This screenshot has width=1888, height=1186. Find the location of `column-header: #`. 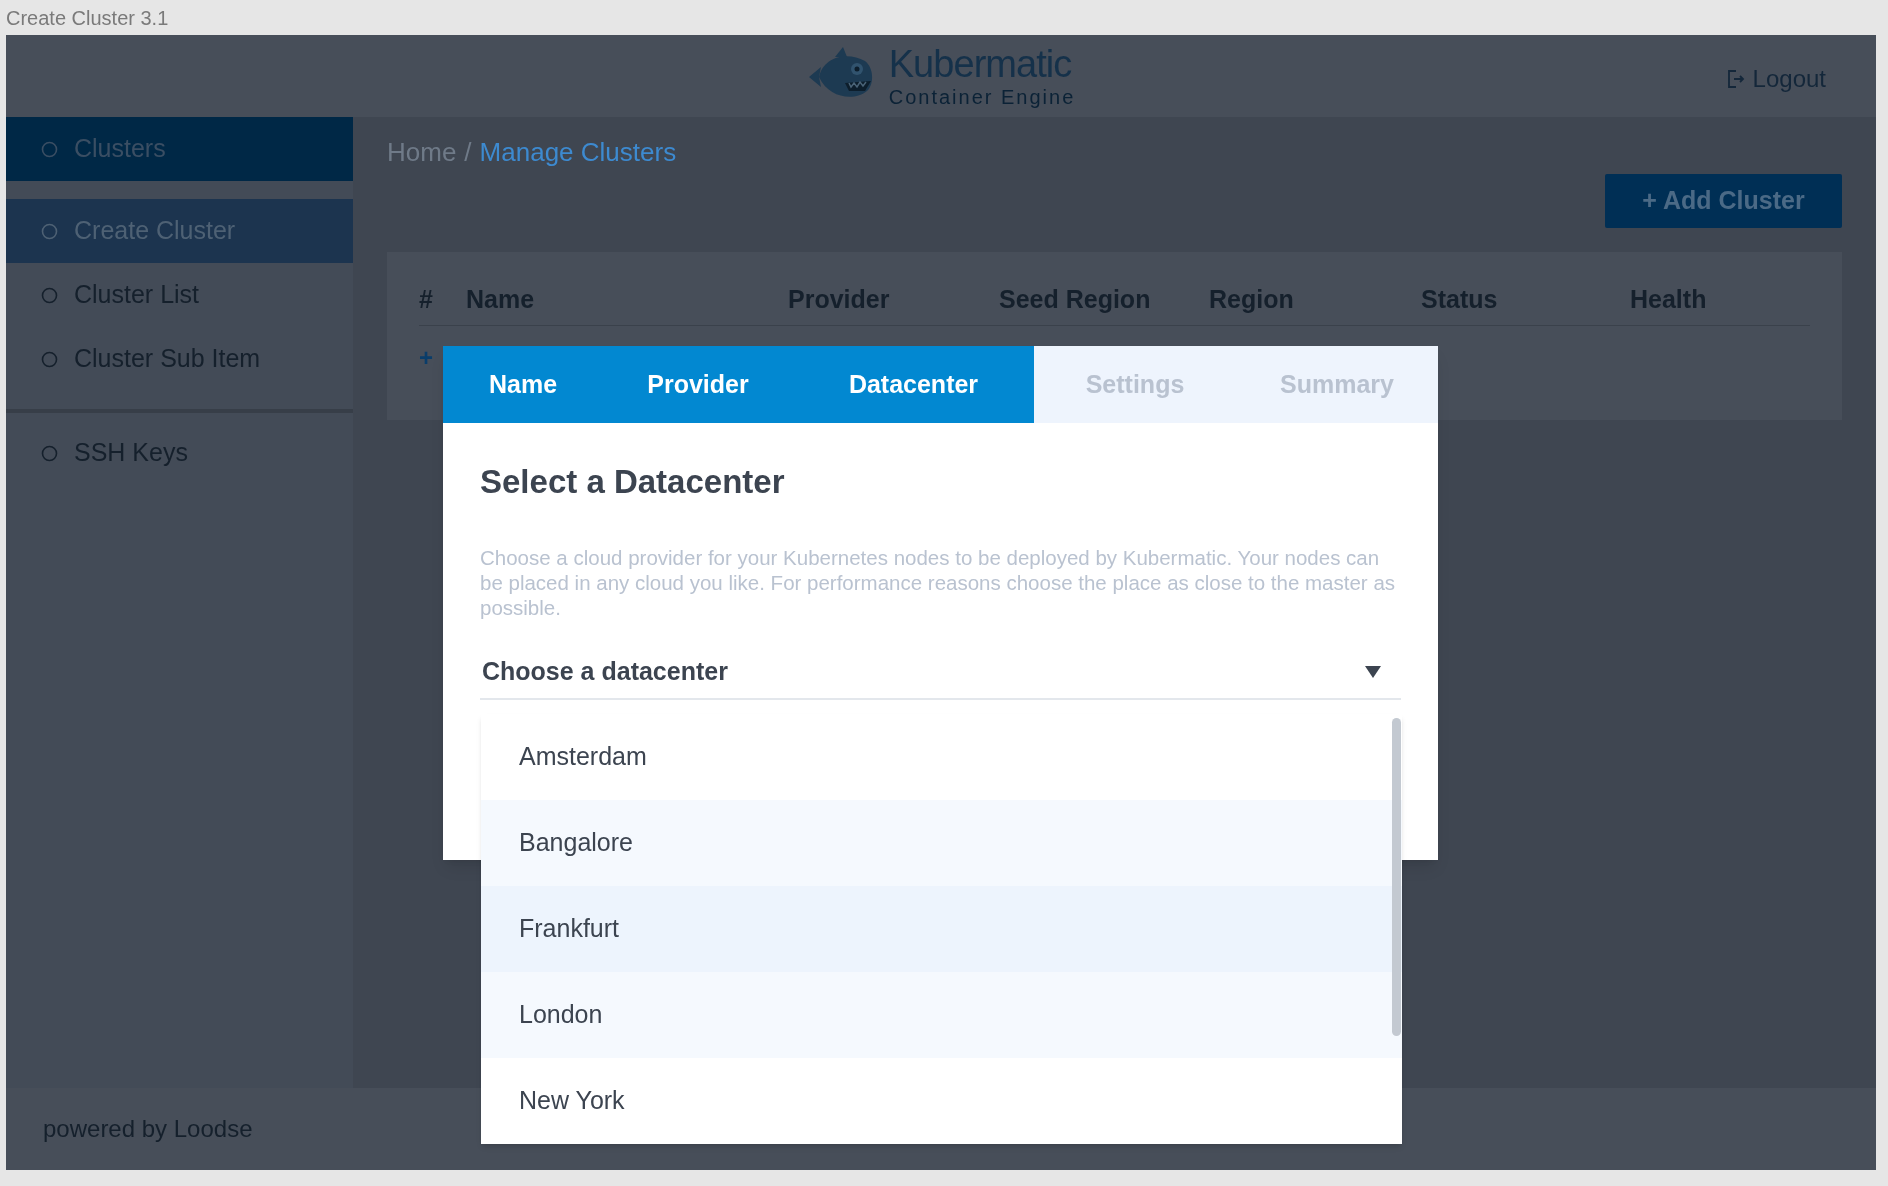

column-header: # is located at coordinates (426, 299).